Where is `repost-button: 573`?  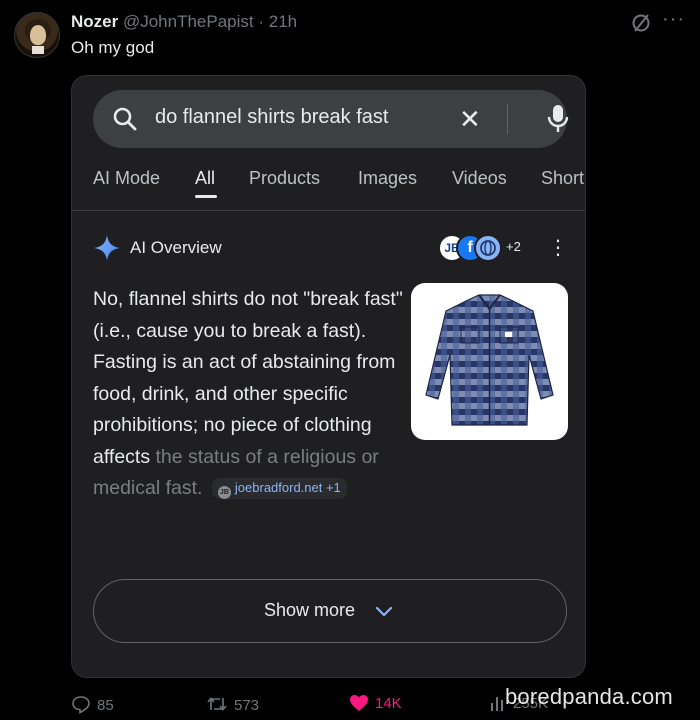 repost-button: 573 is located at coordinates (232, 706).